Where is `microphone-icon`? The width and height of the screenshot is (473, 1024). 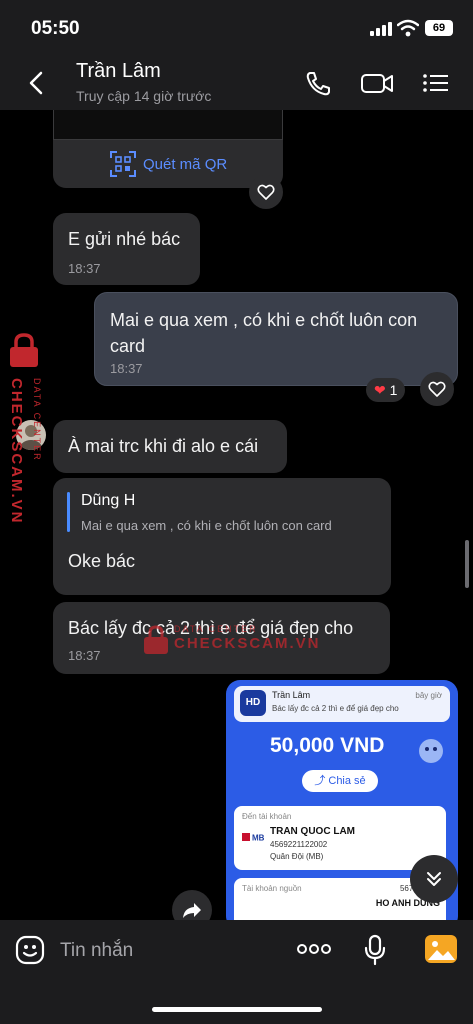 microphone-icon is located at coordinates (375, 950).